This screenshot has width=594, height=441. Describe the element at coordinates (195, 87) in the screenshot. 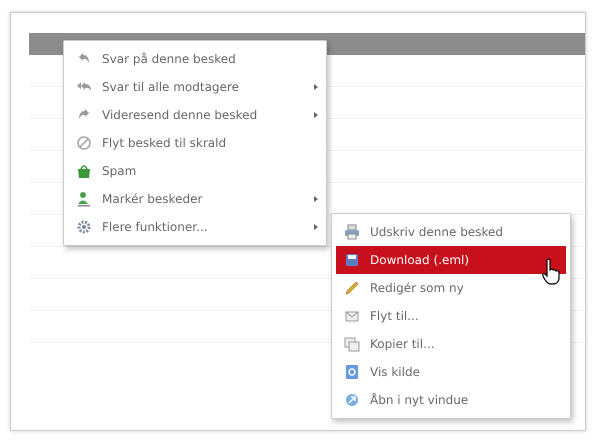

I see `menu-item: Svar til alle modtagere` at that location.